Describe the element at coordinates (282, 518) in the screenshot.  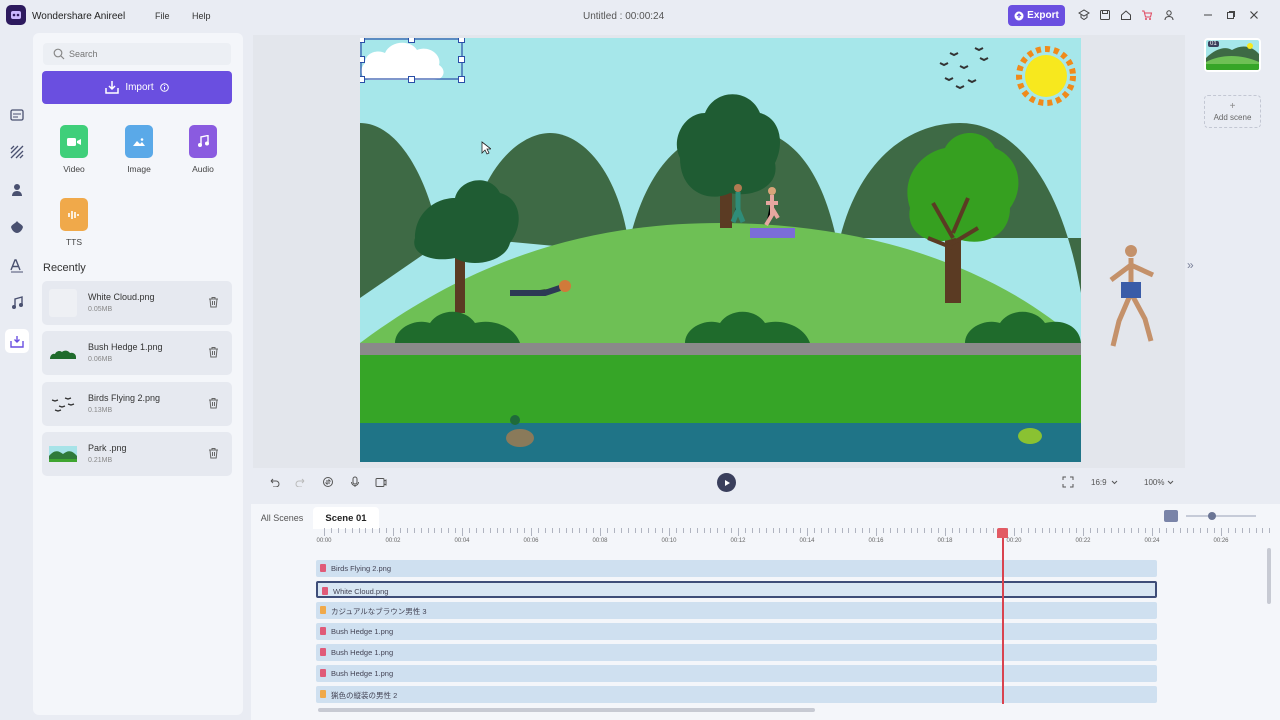
I see `tab-all-scenes: All Scenes` at that location.